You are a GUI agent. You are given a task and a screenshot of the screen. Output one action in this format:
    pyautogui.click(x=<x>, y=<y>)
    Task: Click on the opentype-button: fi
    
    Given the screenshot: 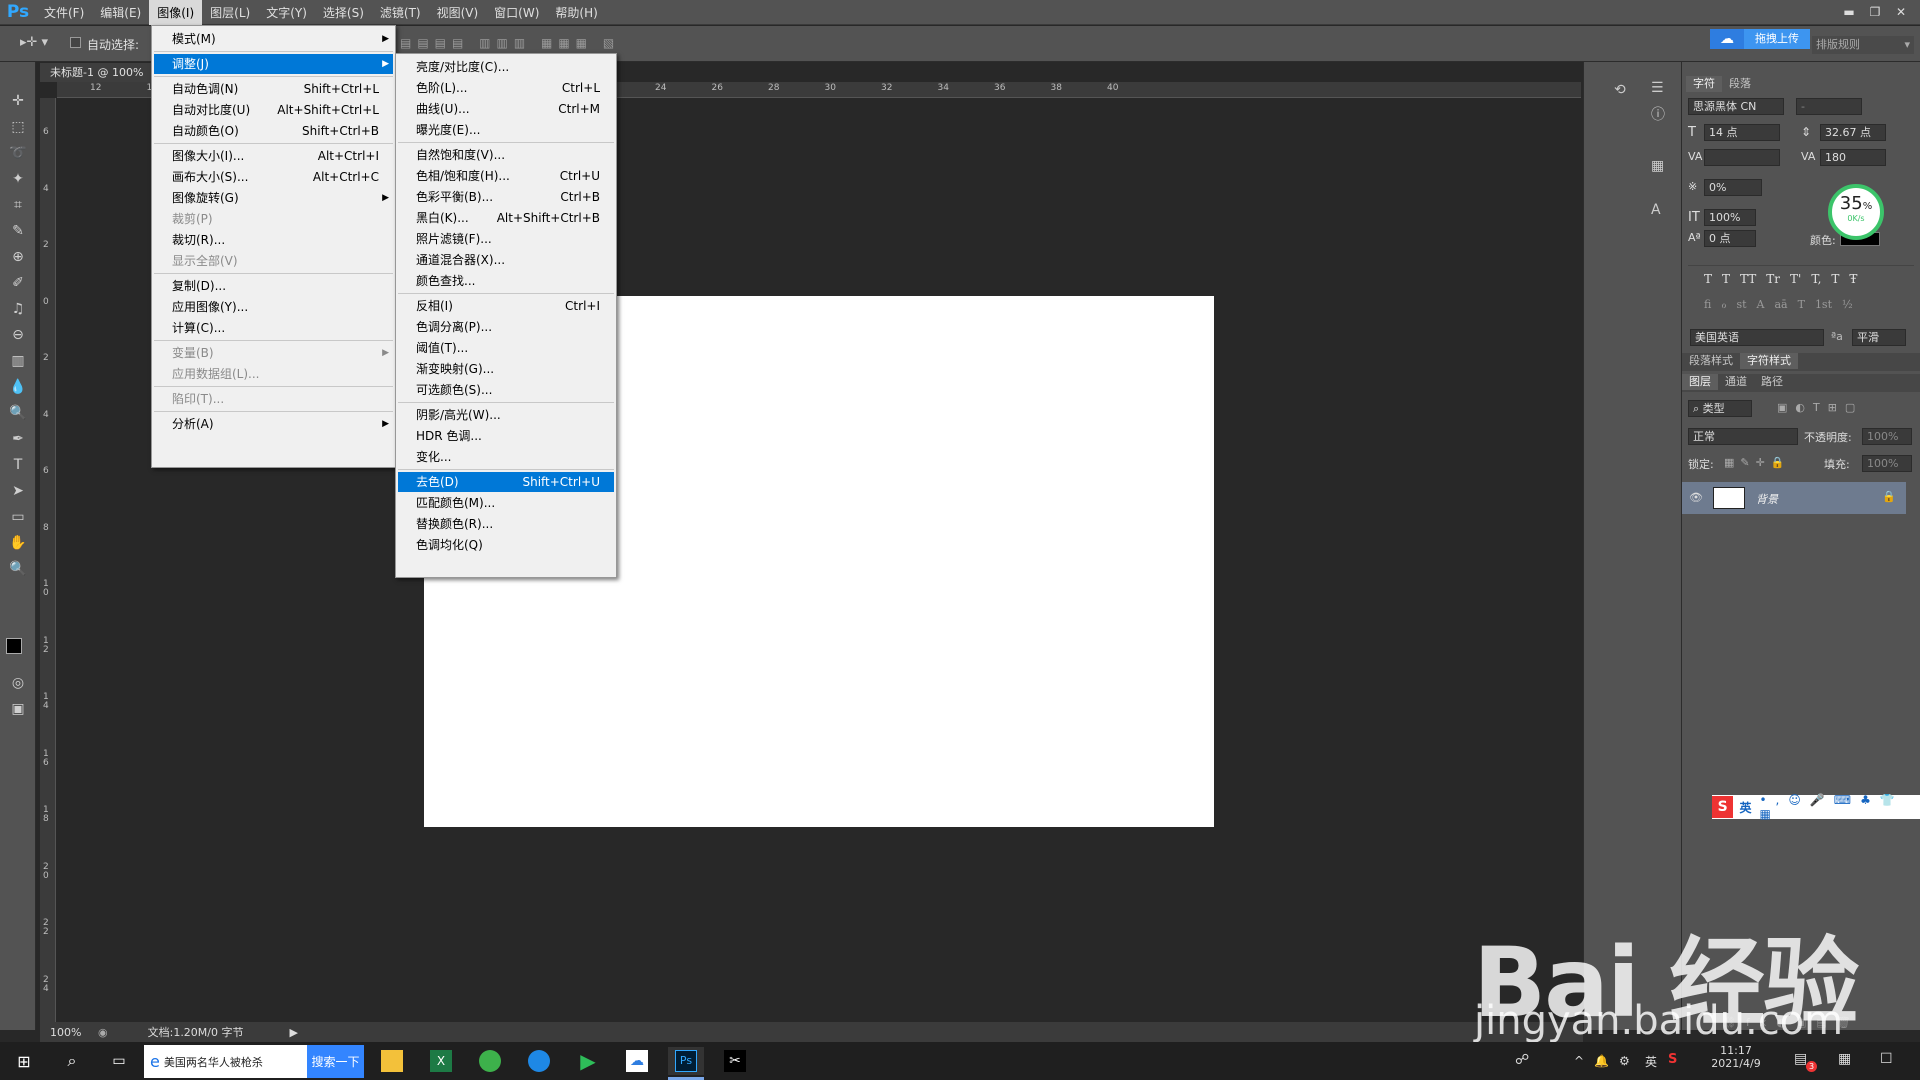 What is the action you would take?
    pyautogui.click(x=1707, y=304)
    